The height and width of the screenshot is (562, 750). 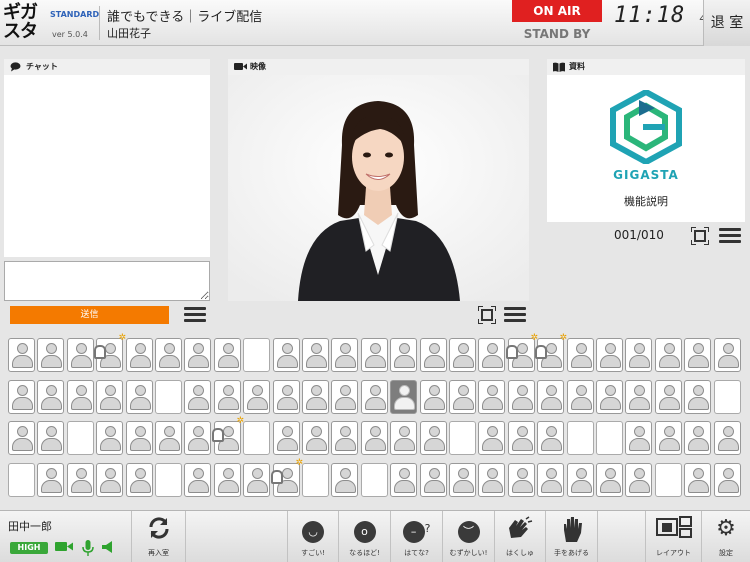 I want to click on reaction-great-button: ◡ すごい!, so click(x=312, y=536).